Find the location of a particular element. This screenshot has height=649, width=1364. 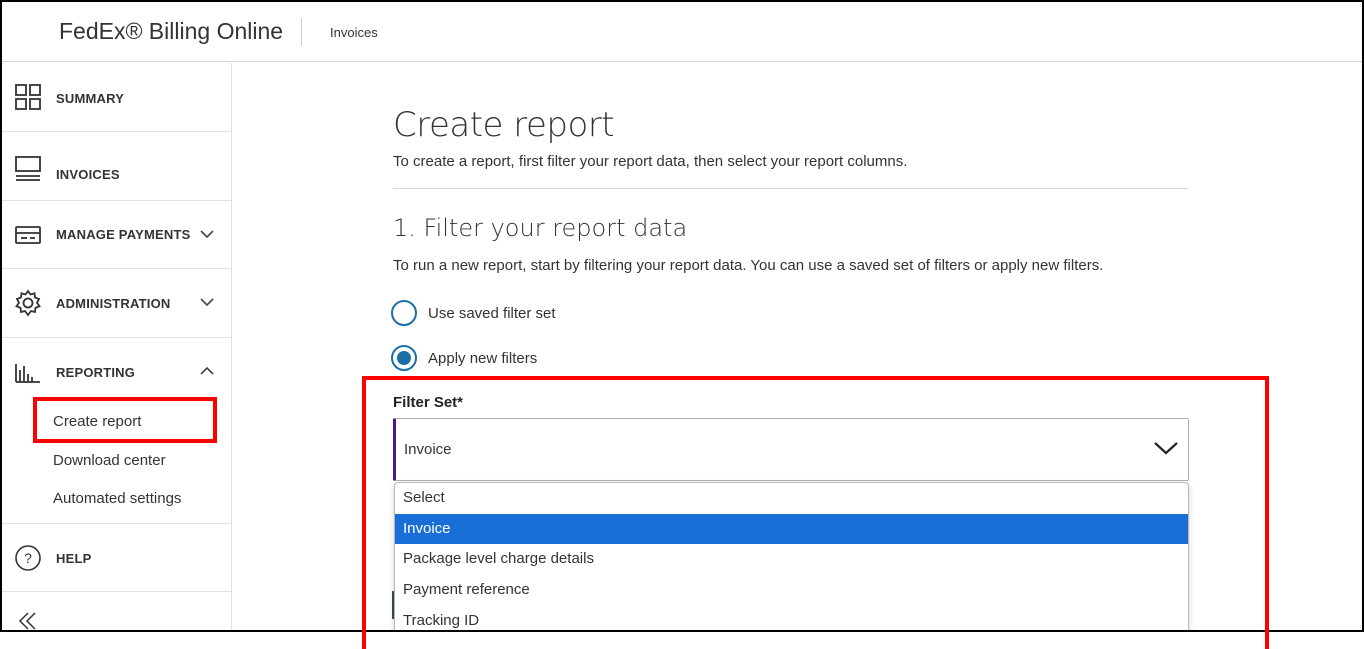

sidebar-item-label: ADMINISTRATION is located at coordinates (113, 303).